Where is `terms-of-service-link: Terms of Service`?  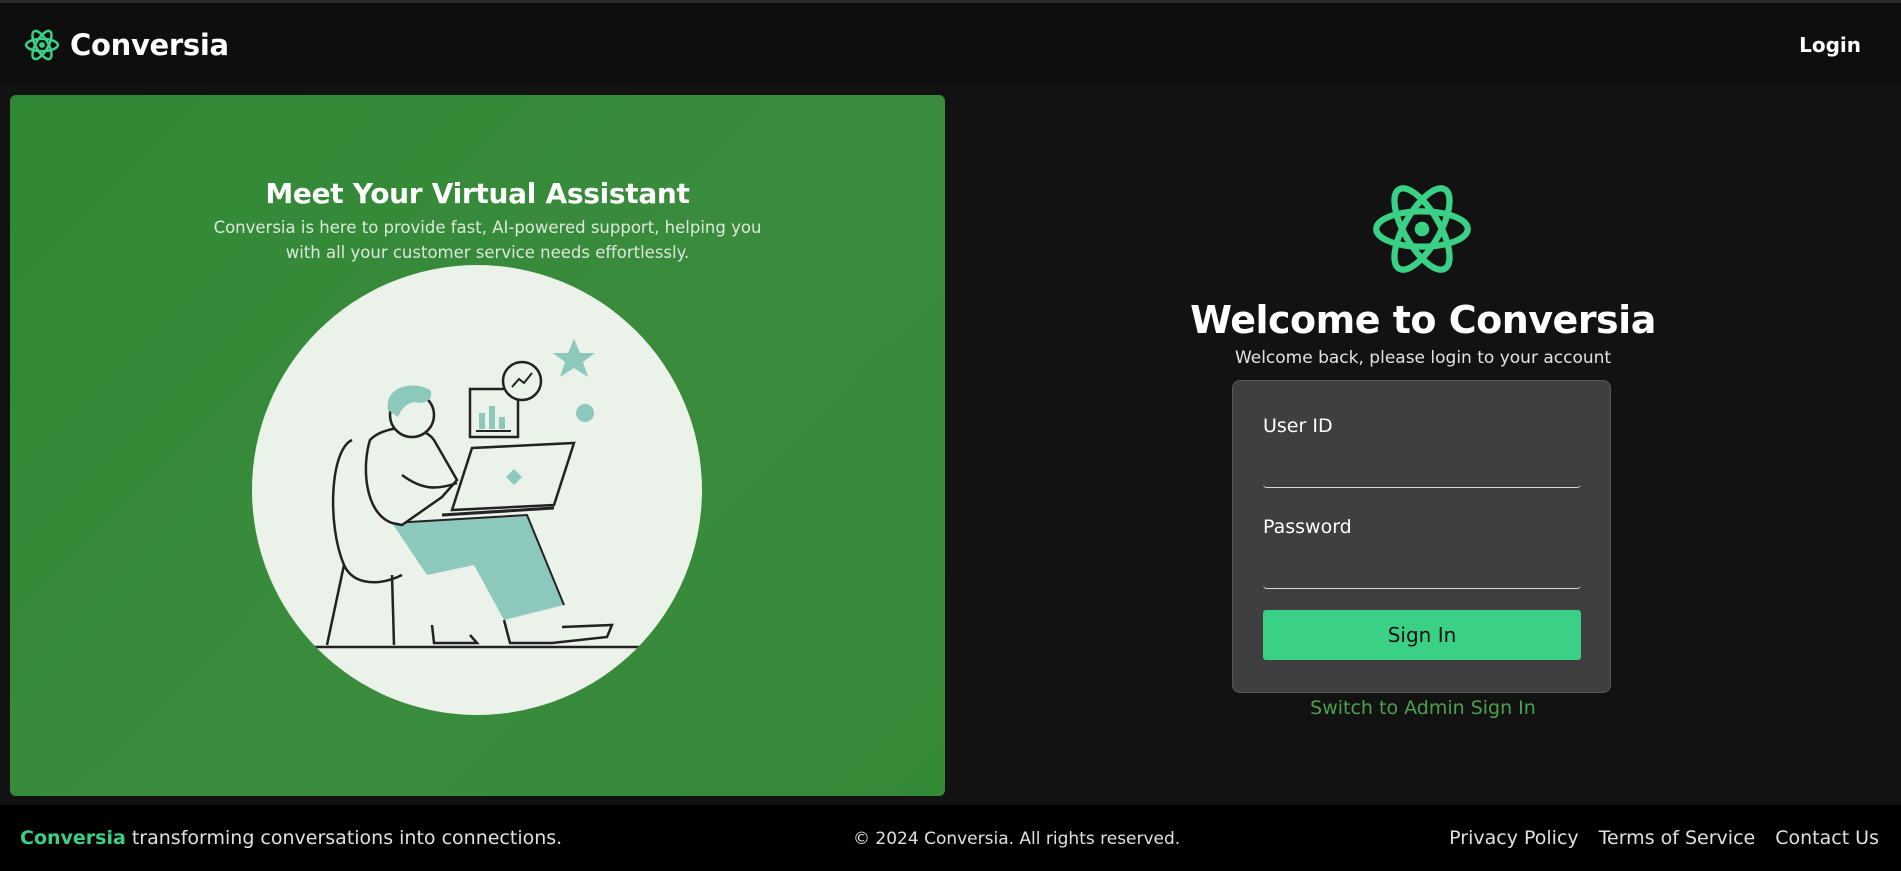
terms-of-service-link: Terms of Service is located at coordinates (1677, 838).